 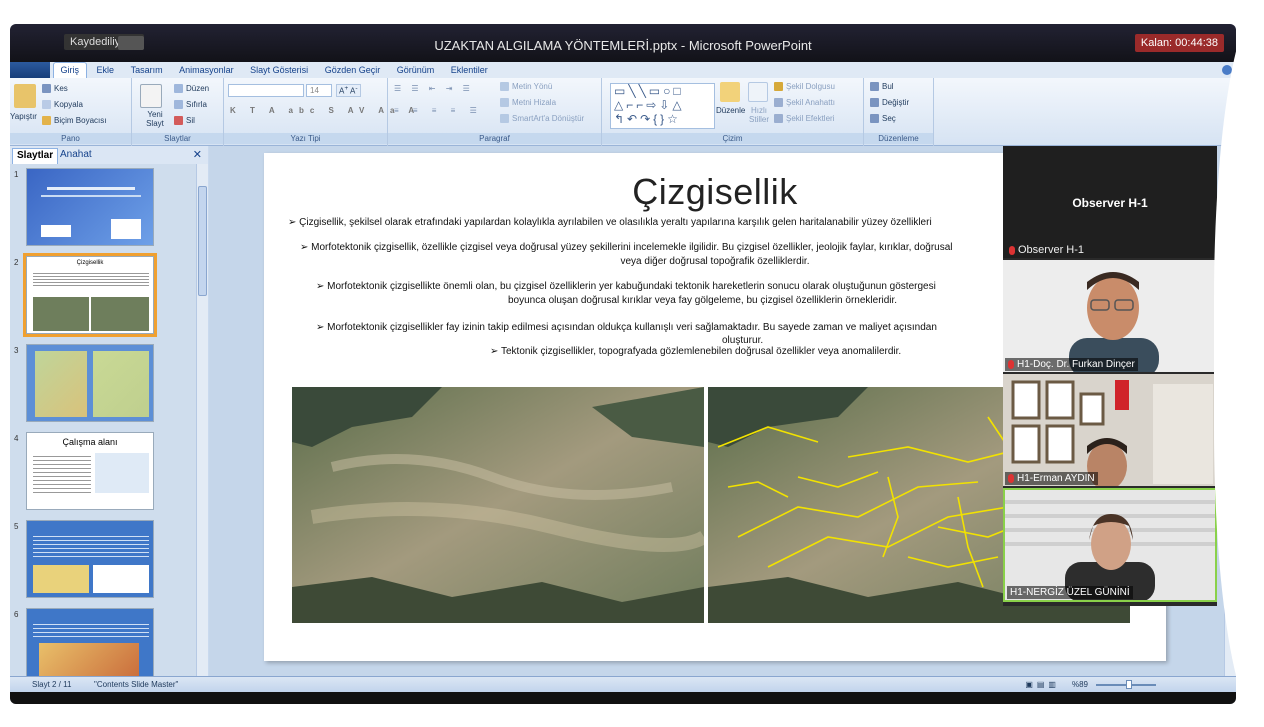 What do you see at coordinates (23, 116) in the screenshot?
I see `paste-button: Yapıştır` at bounding box center [23, 116].